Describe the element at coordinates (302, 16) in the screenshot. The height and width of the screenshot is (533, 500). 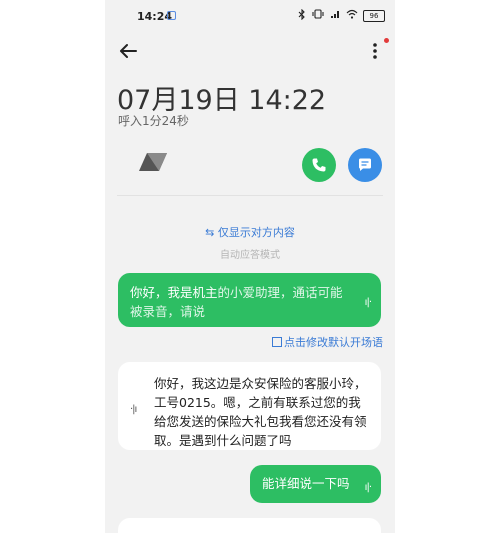
I see `bluetooth-icon` at that location.